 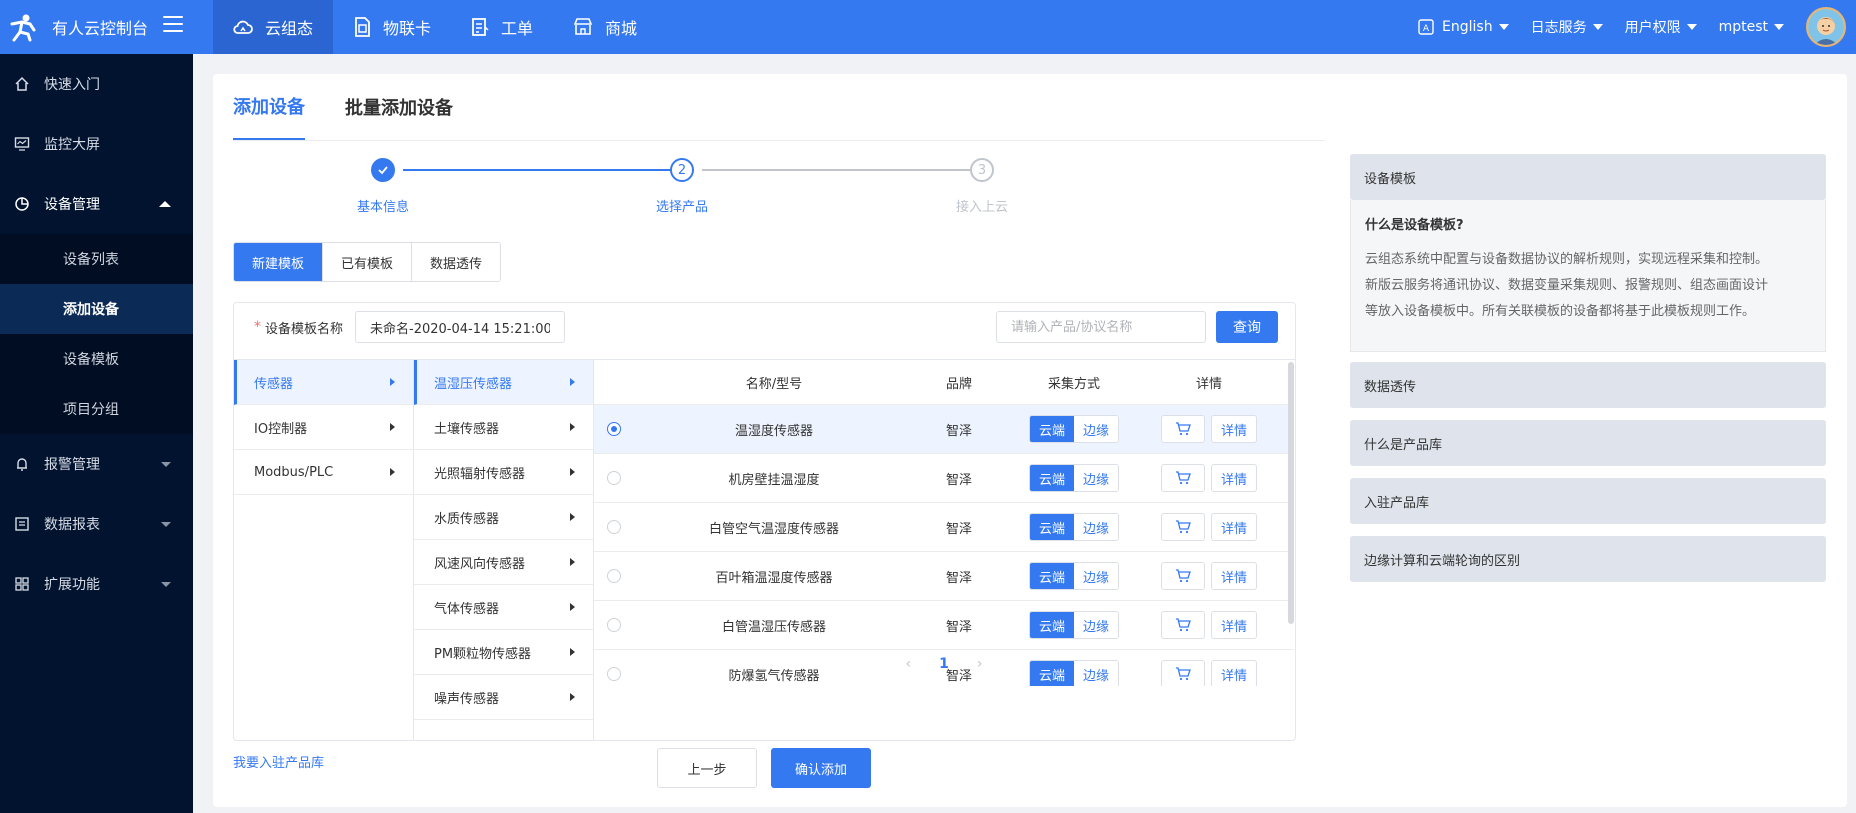 What do you see at coordinates (503, 607) in the screenshot?
I see `subcategory-item: 气体传感器` at bounding box center [503, 607].